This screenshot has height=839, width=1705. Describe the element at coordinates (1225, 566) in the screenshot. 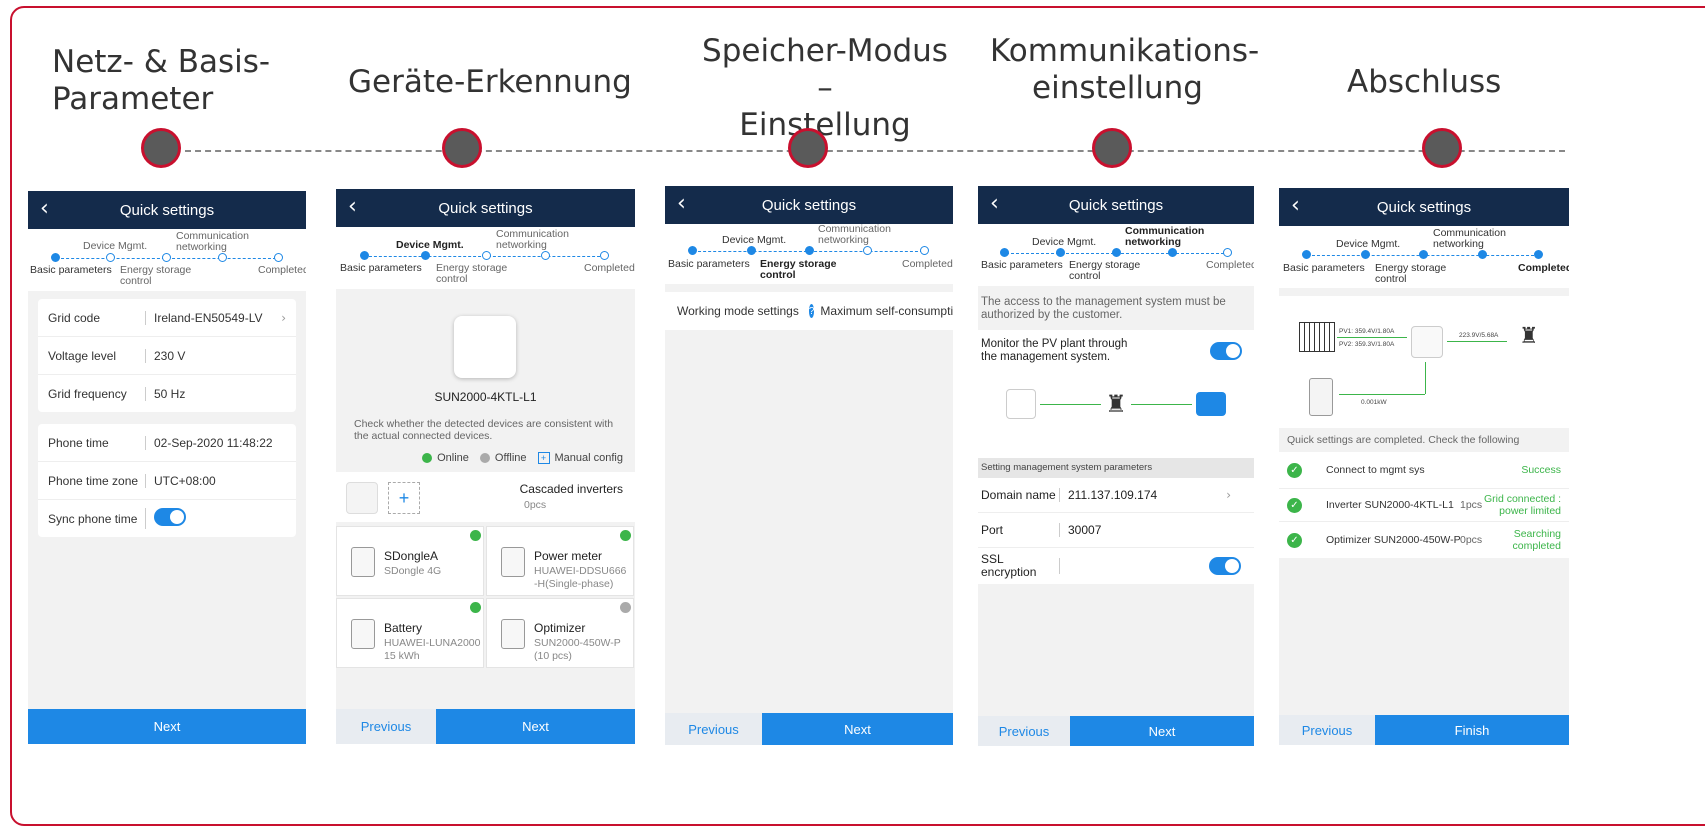

I see `ssl-toggle` at that location.